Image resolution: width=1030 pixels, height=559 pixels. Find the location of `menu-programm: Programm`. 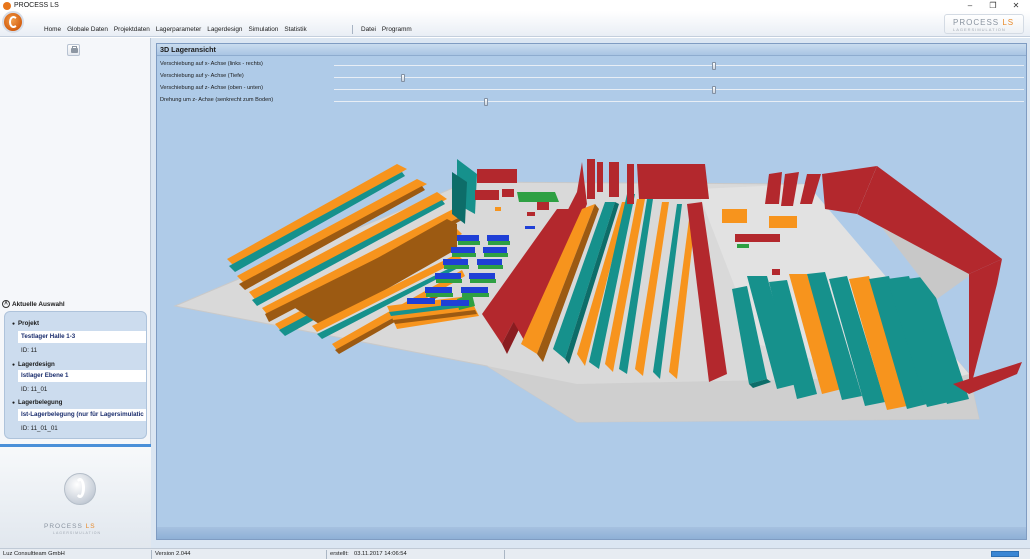

menu-programm: Programm is located at coordinates (397, 29).